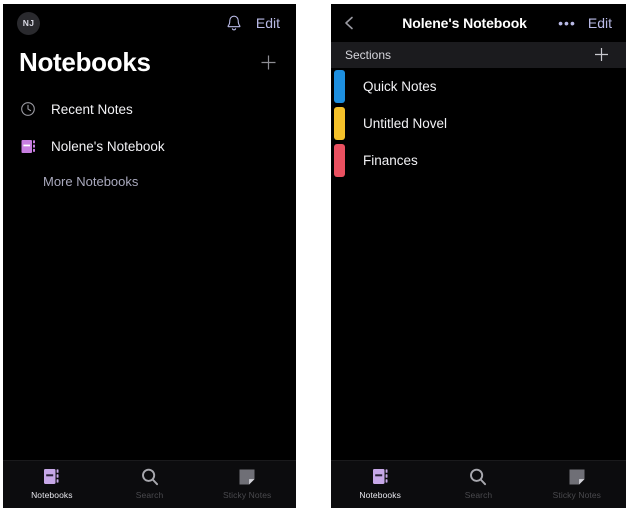 Image resolution: width=626 pixels, height=508 pixels. What do you see at coordinates (28, 23) in the screenshot?
I see `avatar: NJ` at bounding box center [28, 23].